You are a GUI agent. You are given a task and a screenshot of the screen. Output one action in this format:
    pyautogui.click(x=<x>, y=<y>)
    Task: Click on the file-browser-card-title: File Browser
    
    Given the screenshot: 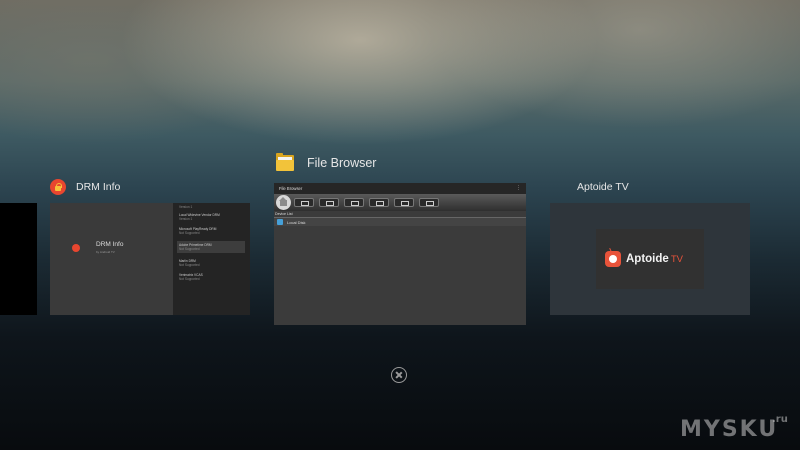 What is the action you would take?
    pyautogui.click(x=342, y=163)
    